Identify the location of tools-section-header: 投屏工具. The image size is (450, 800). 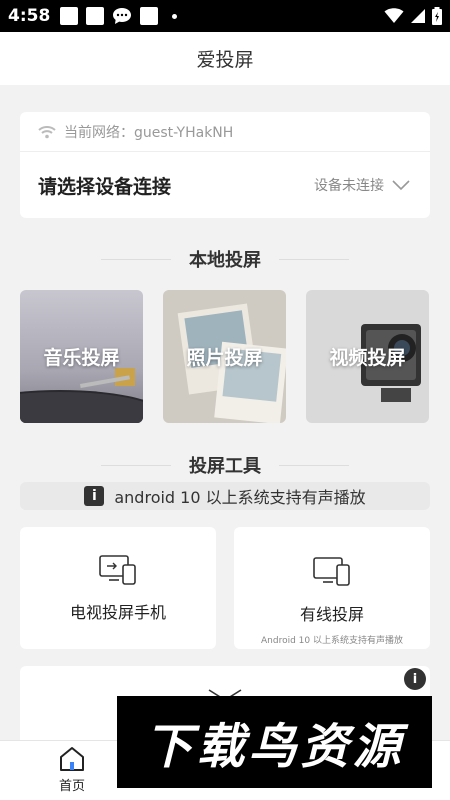
(225, 465).